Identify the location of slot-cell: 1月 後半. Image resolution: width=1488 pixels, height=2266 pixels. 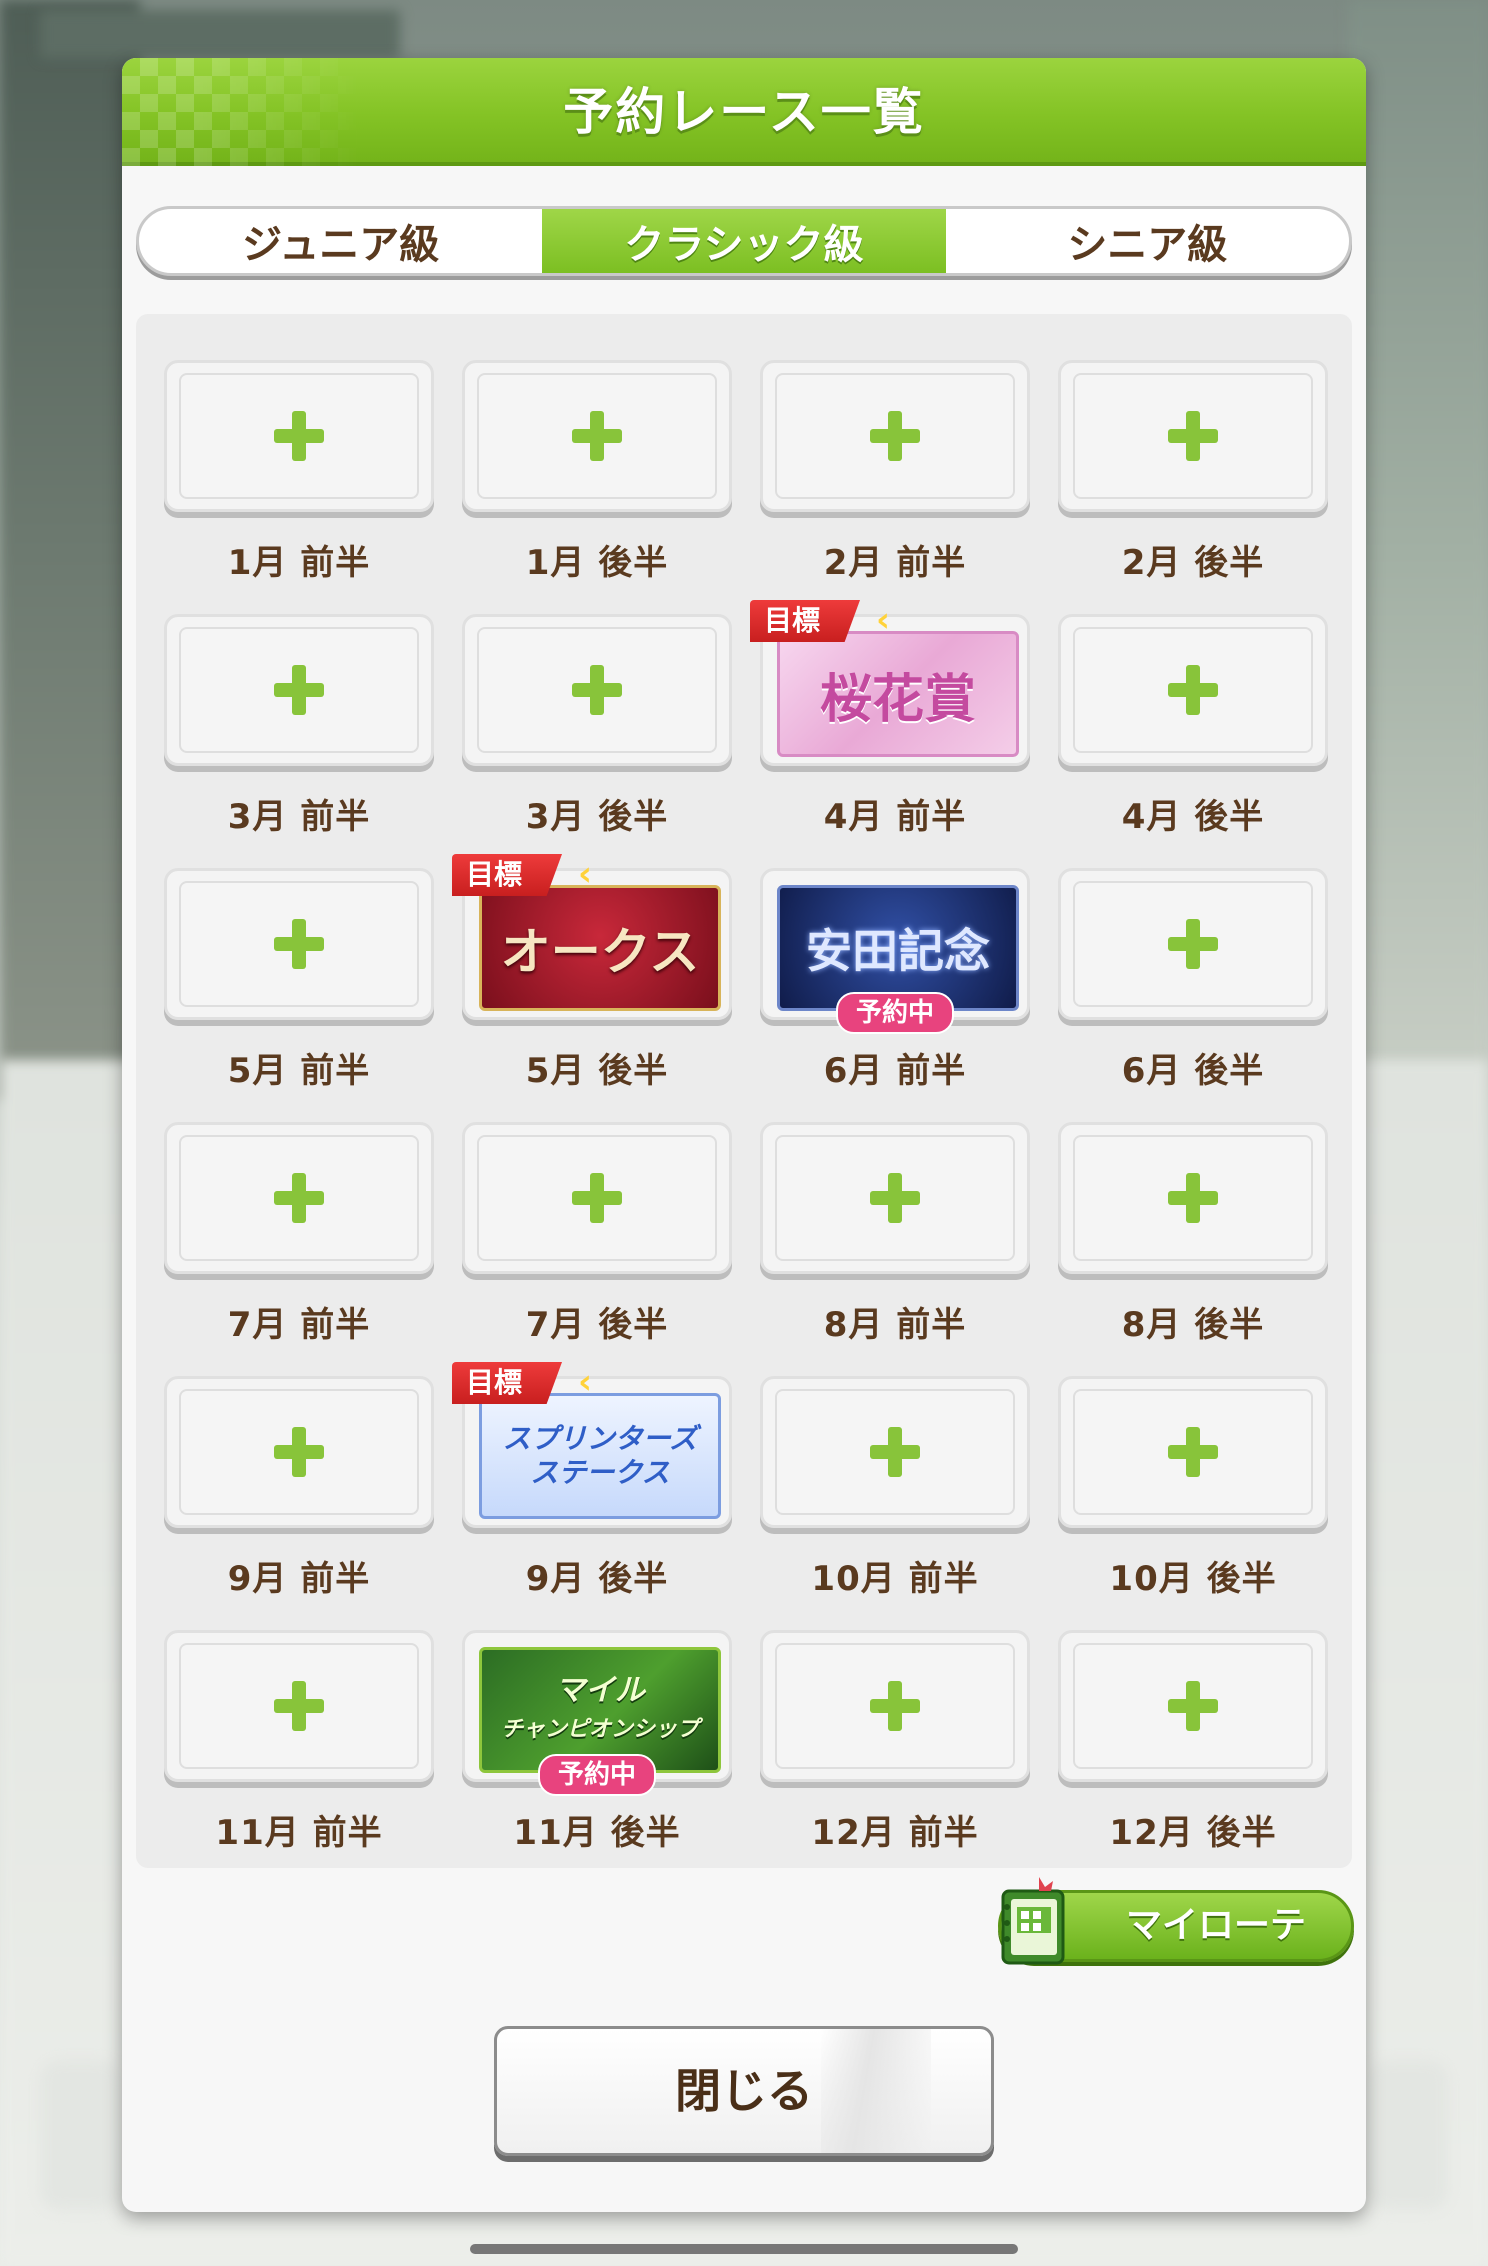
(597, 475).